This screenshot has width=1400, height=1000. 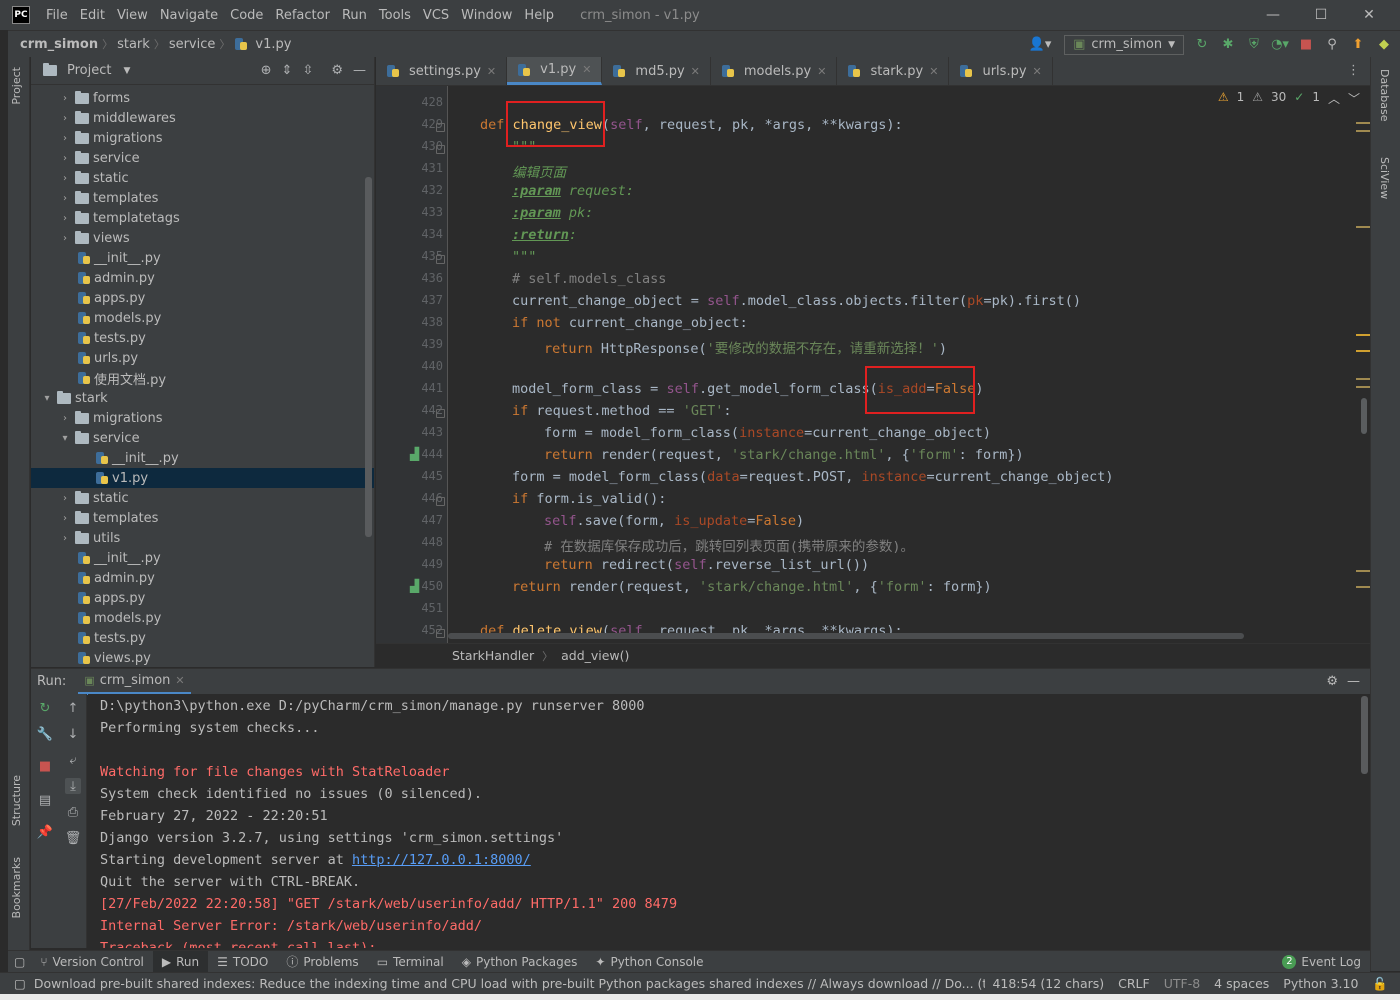 I want to click on project-view-title: Project, so click(x=89, y=70).